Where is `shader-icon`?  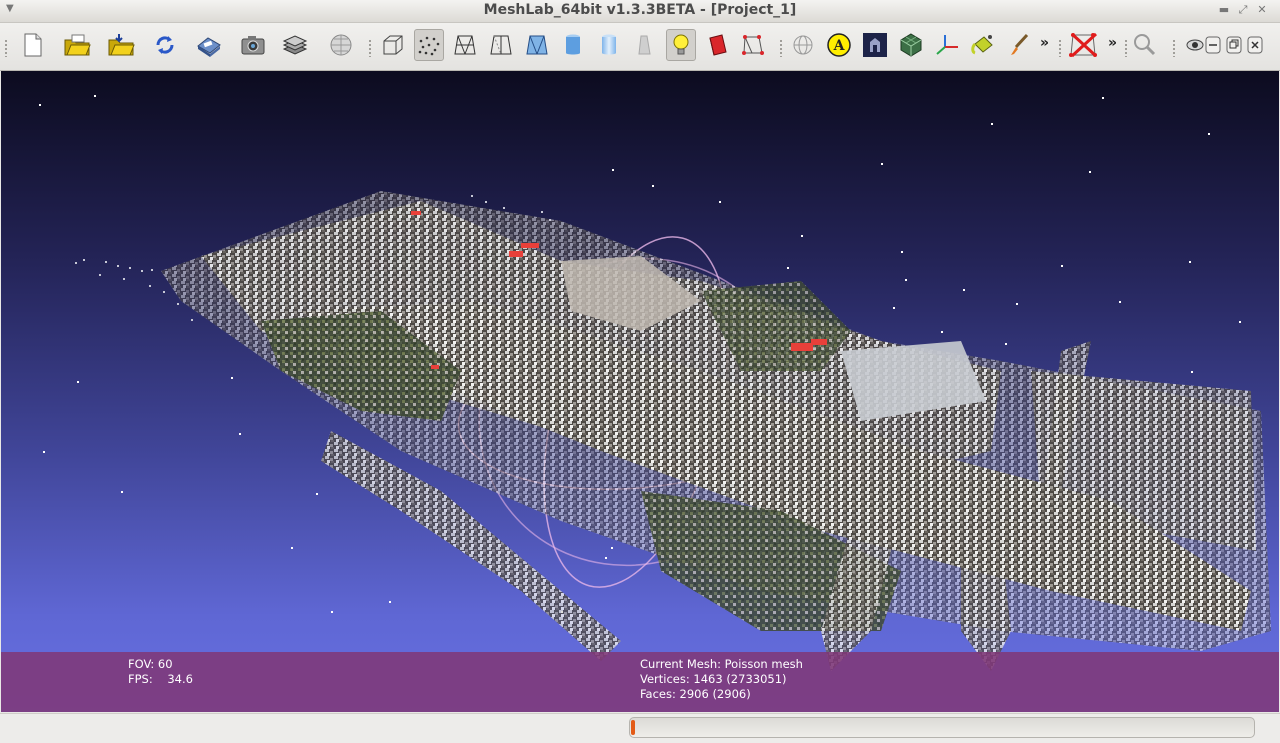 shader-icon is located at coordinates (875, 45).